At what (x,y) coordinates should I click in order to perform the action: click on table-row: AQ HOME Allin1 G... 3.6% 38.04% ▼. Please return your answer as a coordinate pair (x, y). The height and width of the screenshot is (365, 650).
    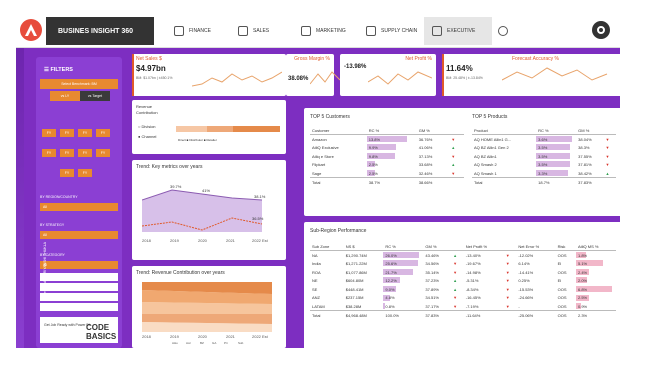
    Looking at the image, I should click on (544, 139).